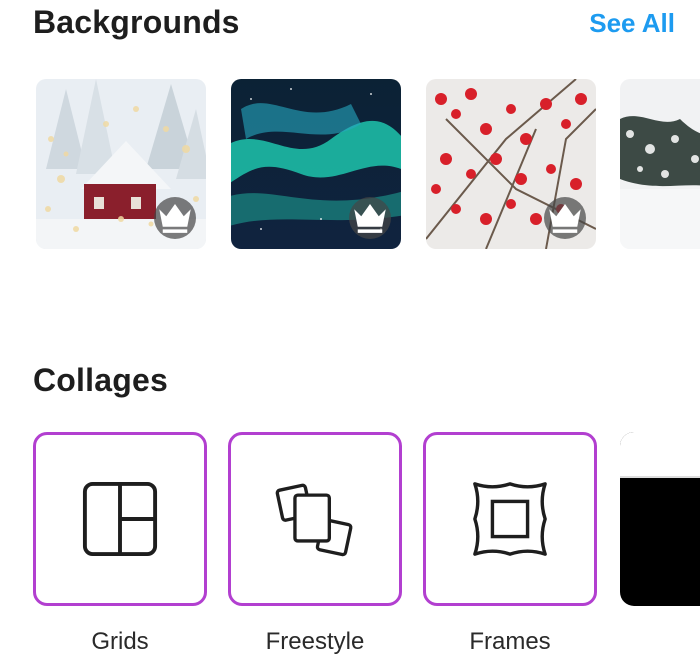 Image resolution: width=700 pixels, height=662 pixels. What do you see at coordinates (632, 23) in the screenshot?
I see `see-all-link: See All` at bounding box center [632, 23].